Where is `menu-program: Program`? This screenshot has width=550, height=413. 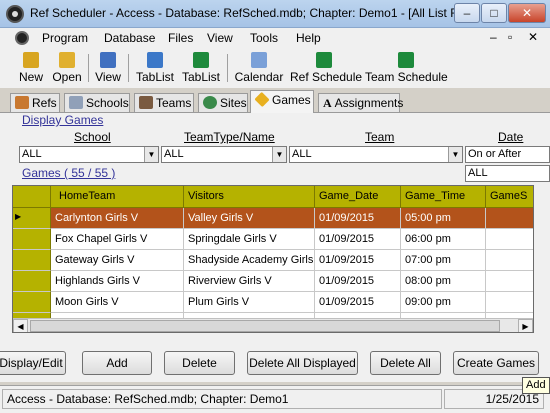
menu-program: Program is located at coordinates (65, 38).